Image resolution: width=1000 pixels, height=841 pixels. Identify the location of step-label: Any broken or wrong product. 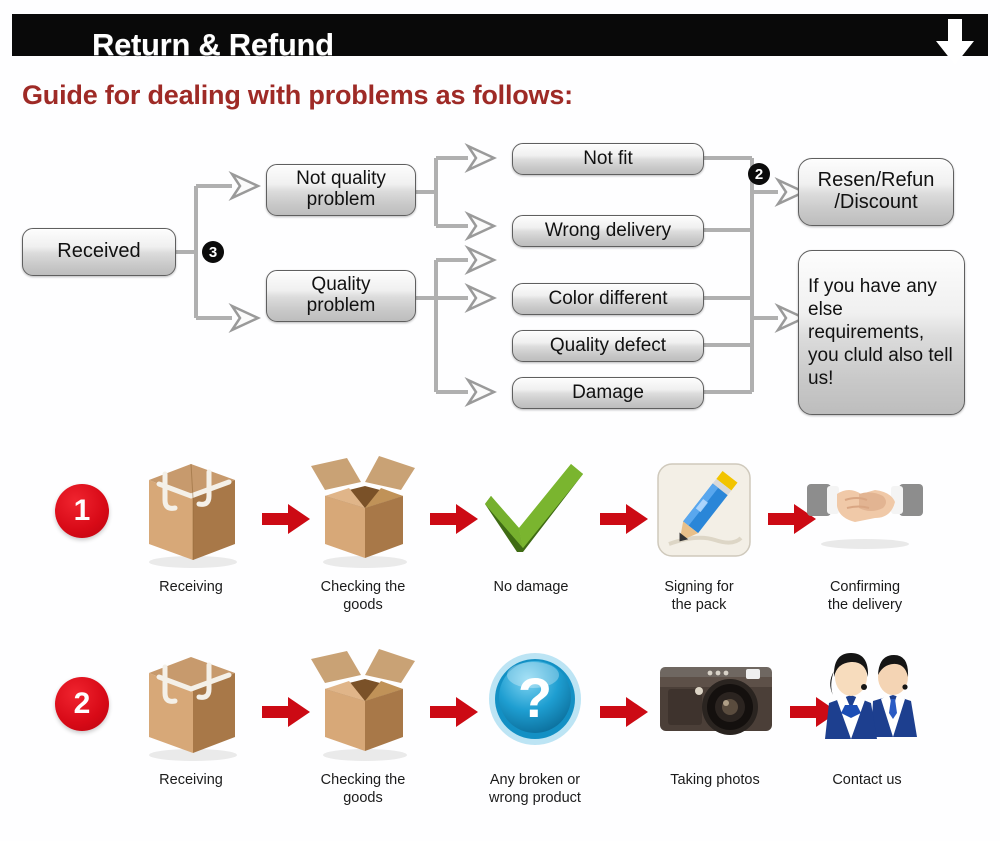
(535, 789).